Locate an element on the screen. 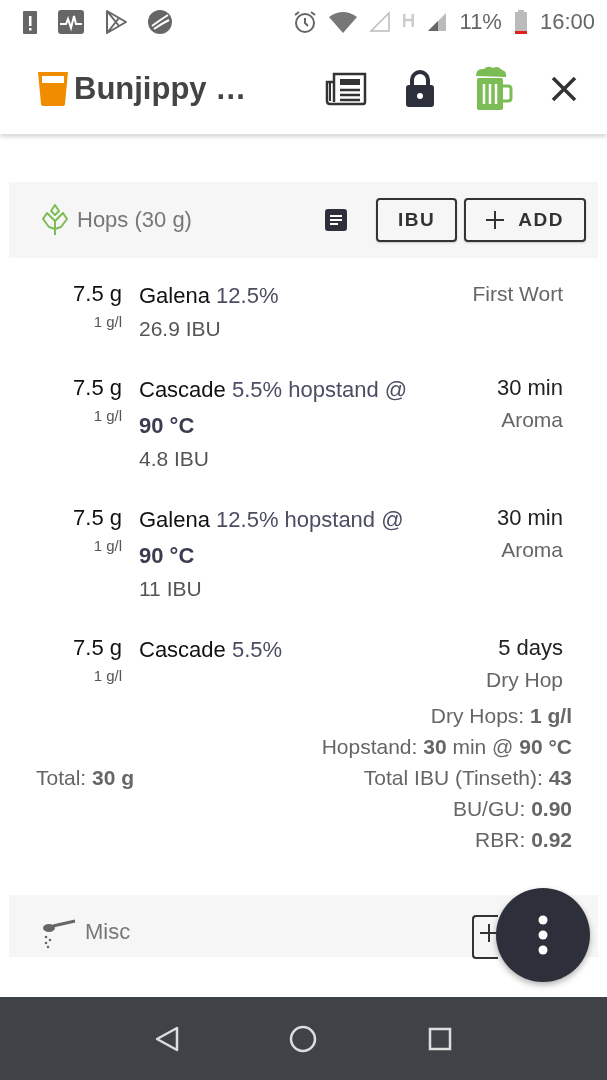 The image size is (607, 1080). home-icon is located at coordinates (303, 1038).